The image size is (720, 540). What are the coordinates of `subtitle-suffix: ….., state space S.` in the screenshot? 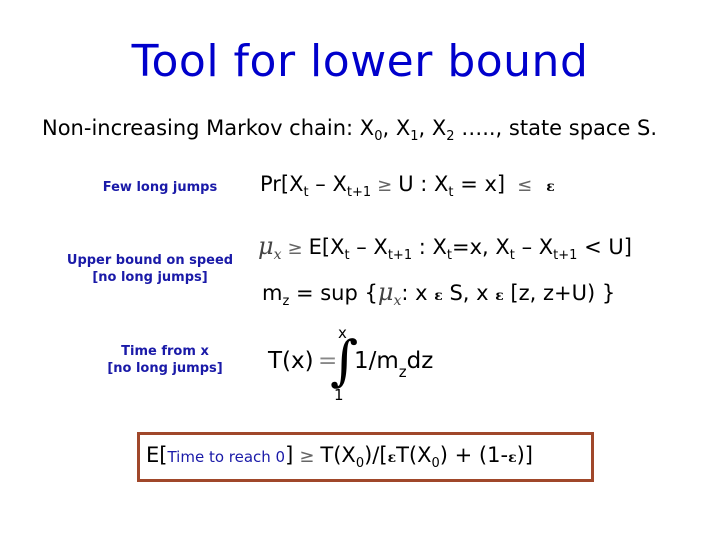 It's located at (556, 128).